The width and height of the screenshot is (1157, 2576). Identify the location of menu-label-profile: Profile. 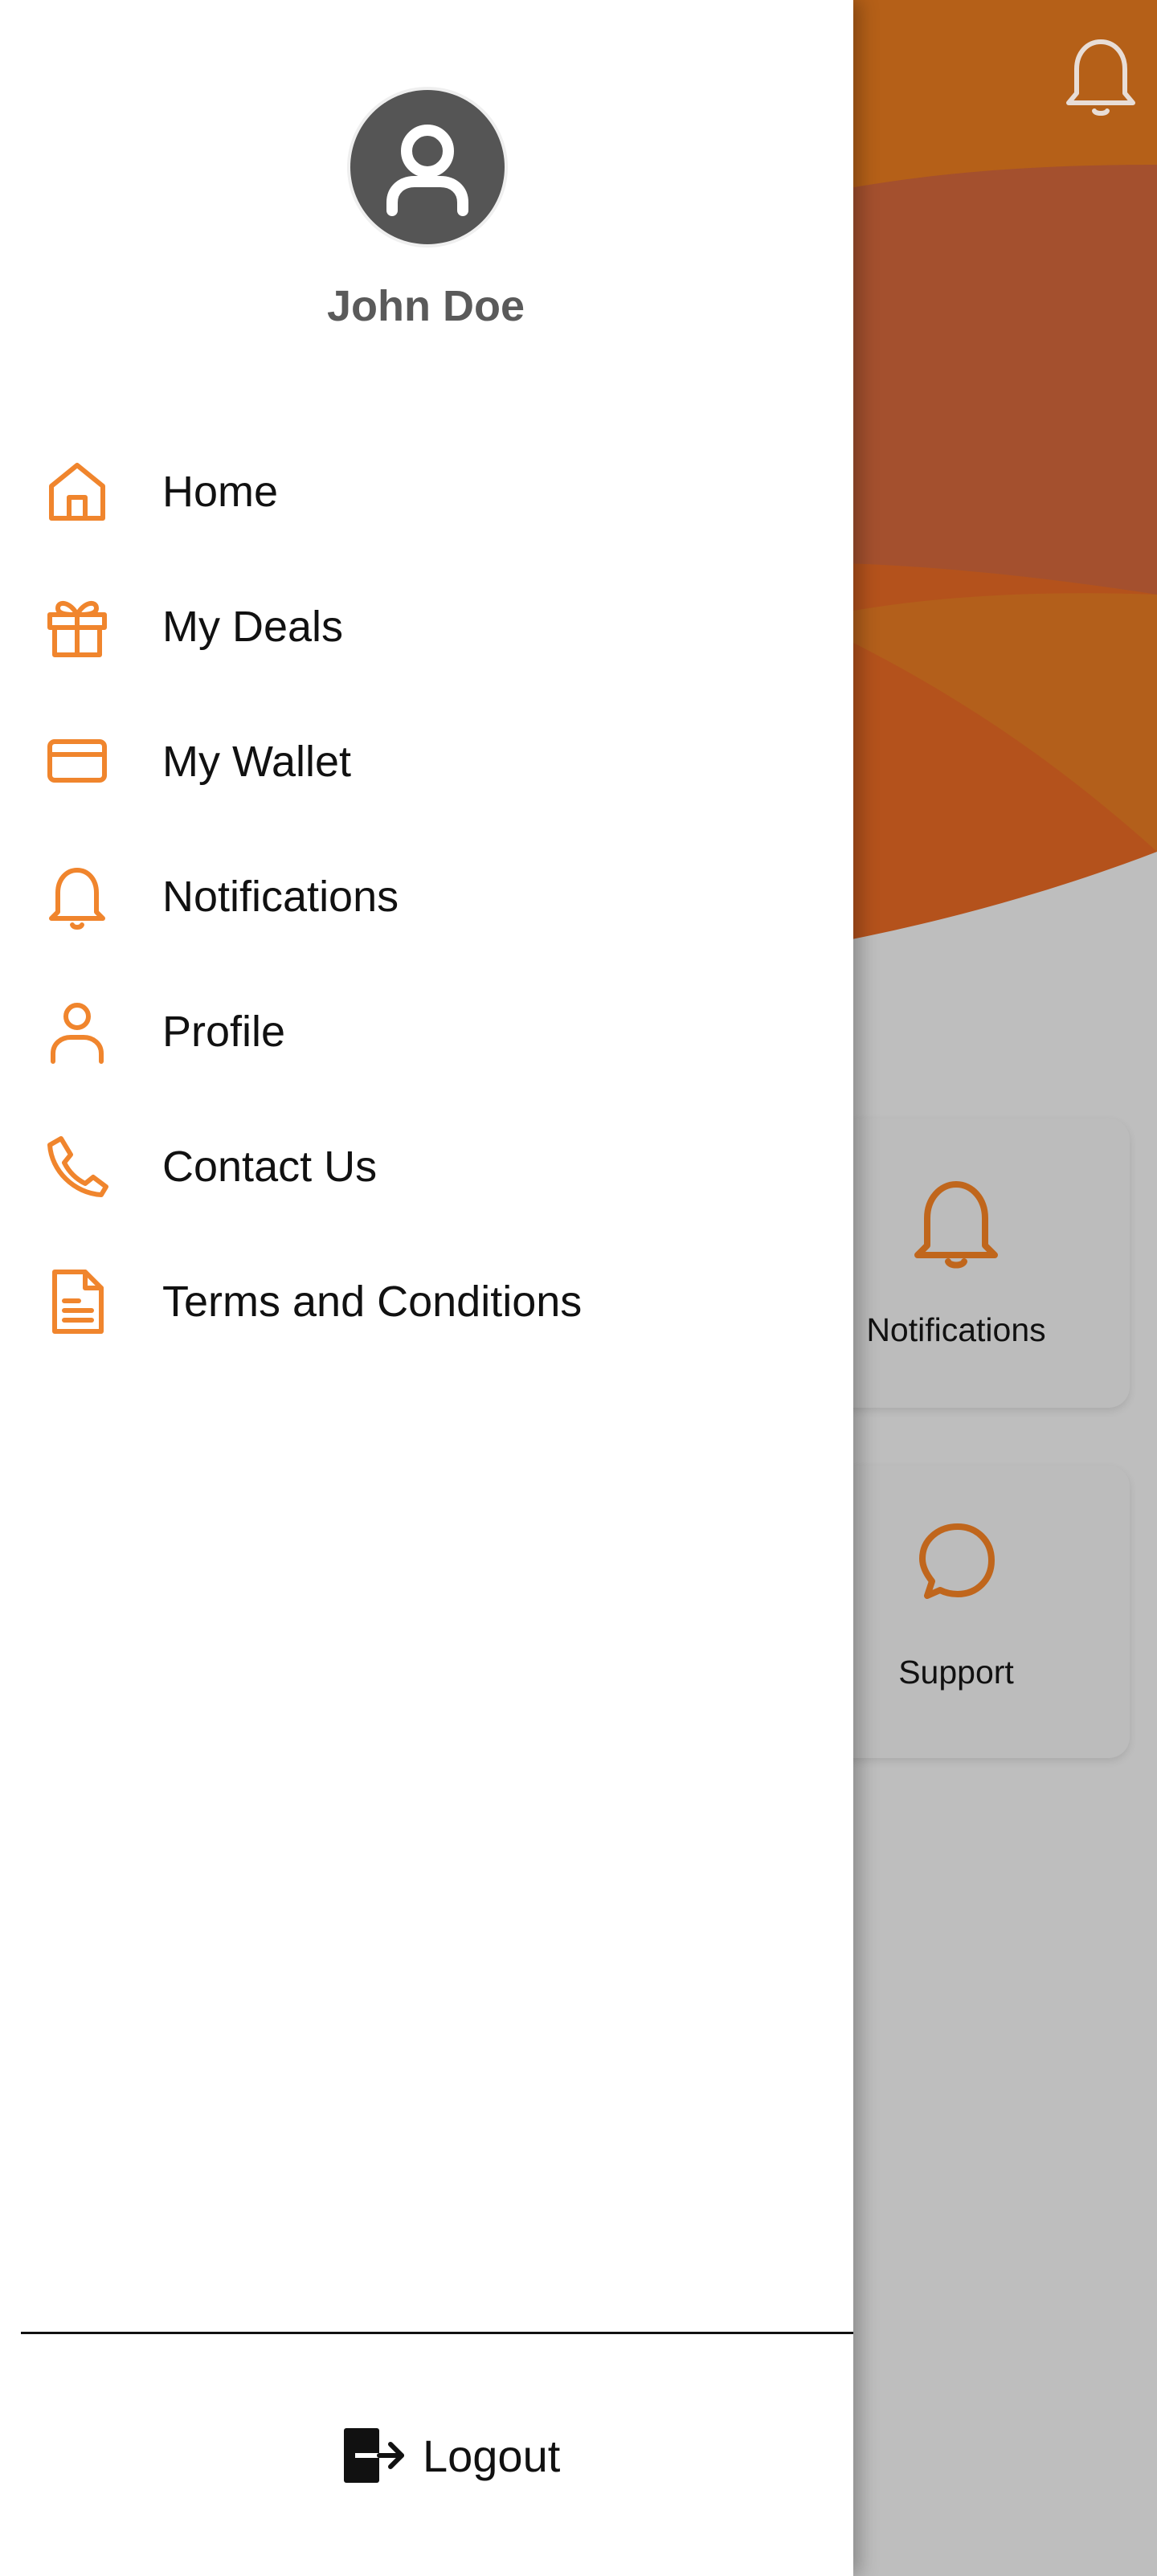
(224, 1032).